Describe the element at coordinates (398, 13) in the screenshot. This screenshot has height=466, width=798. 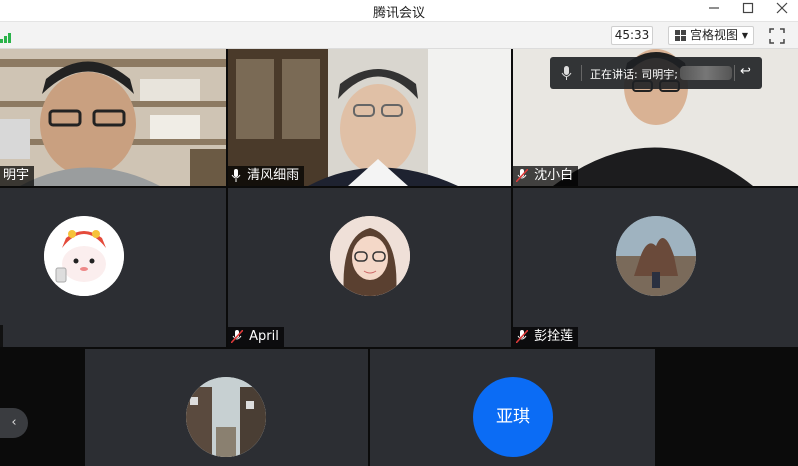
I see `window-title: 腾讯会议` at that location.